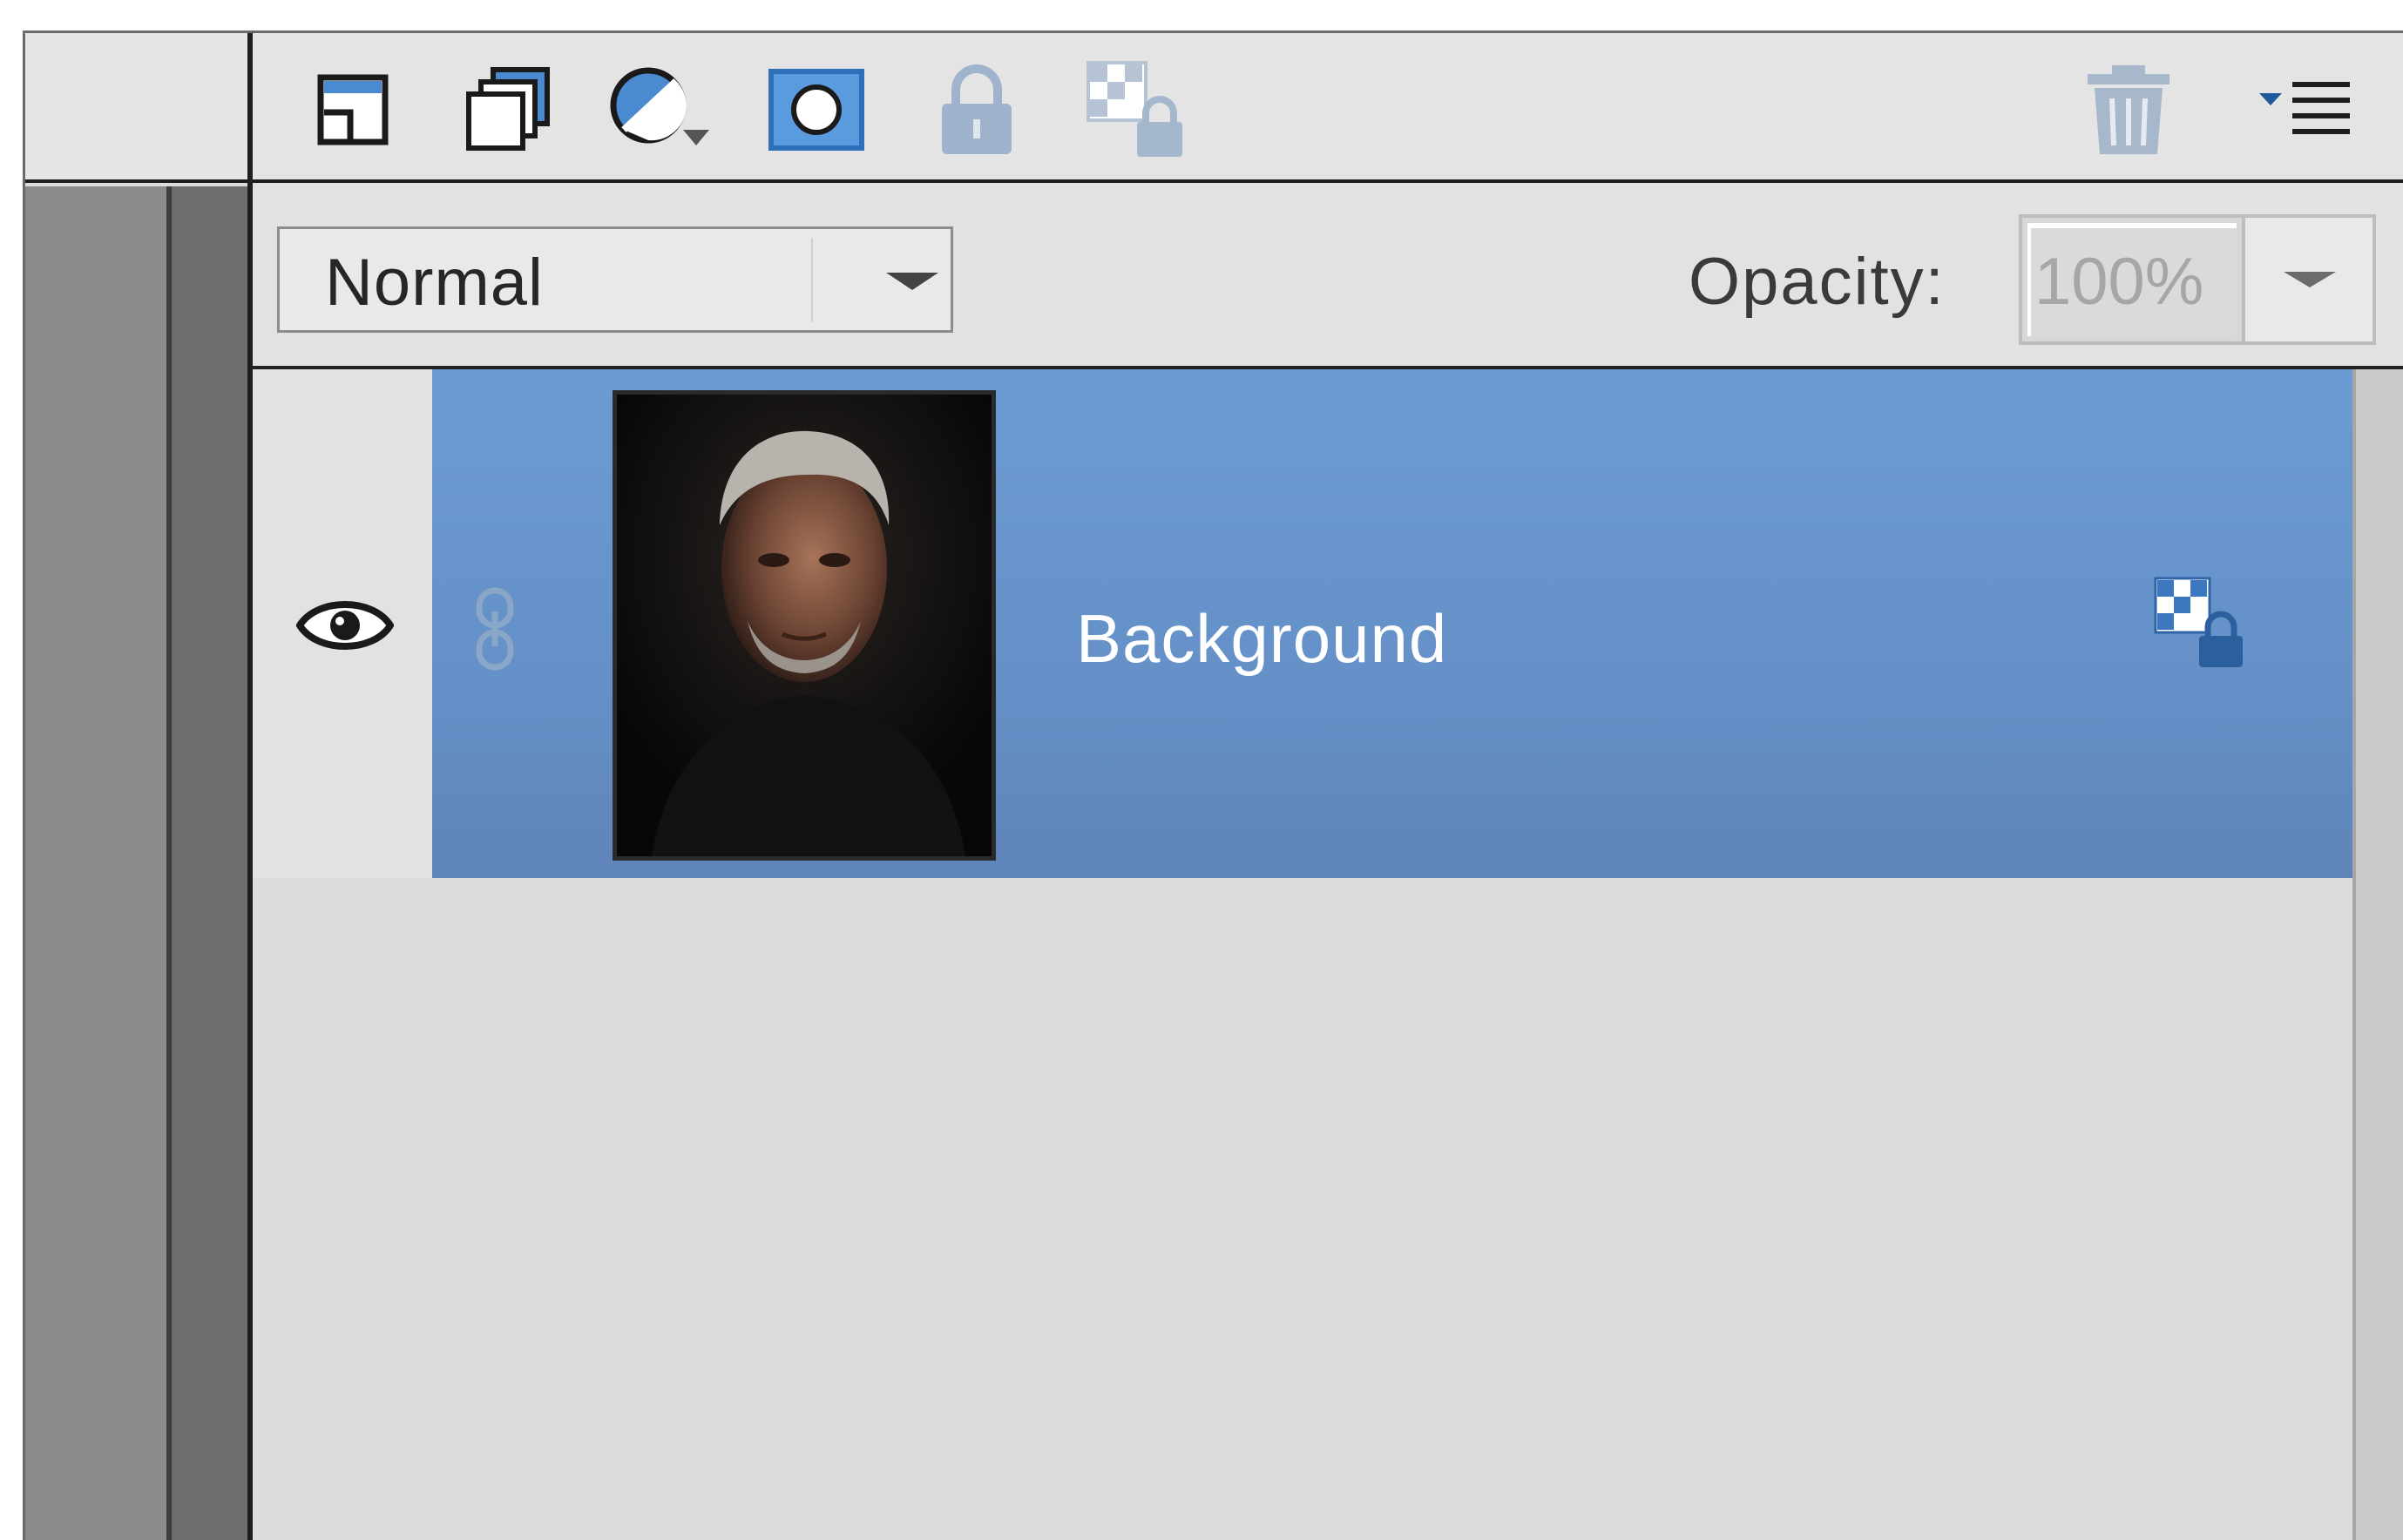  What do you see at coordinates (1328, 108) in the screenshot?
I see `layers-toolbar` at bounding box center [1328, 108].